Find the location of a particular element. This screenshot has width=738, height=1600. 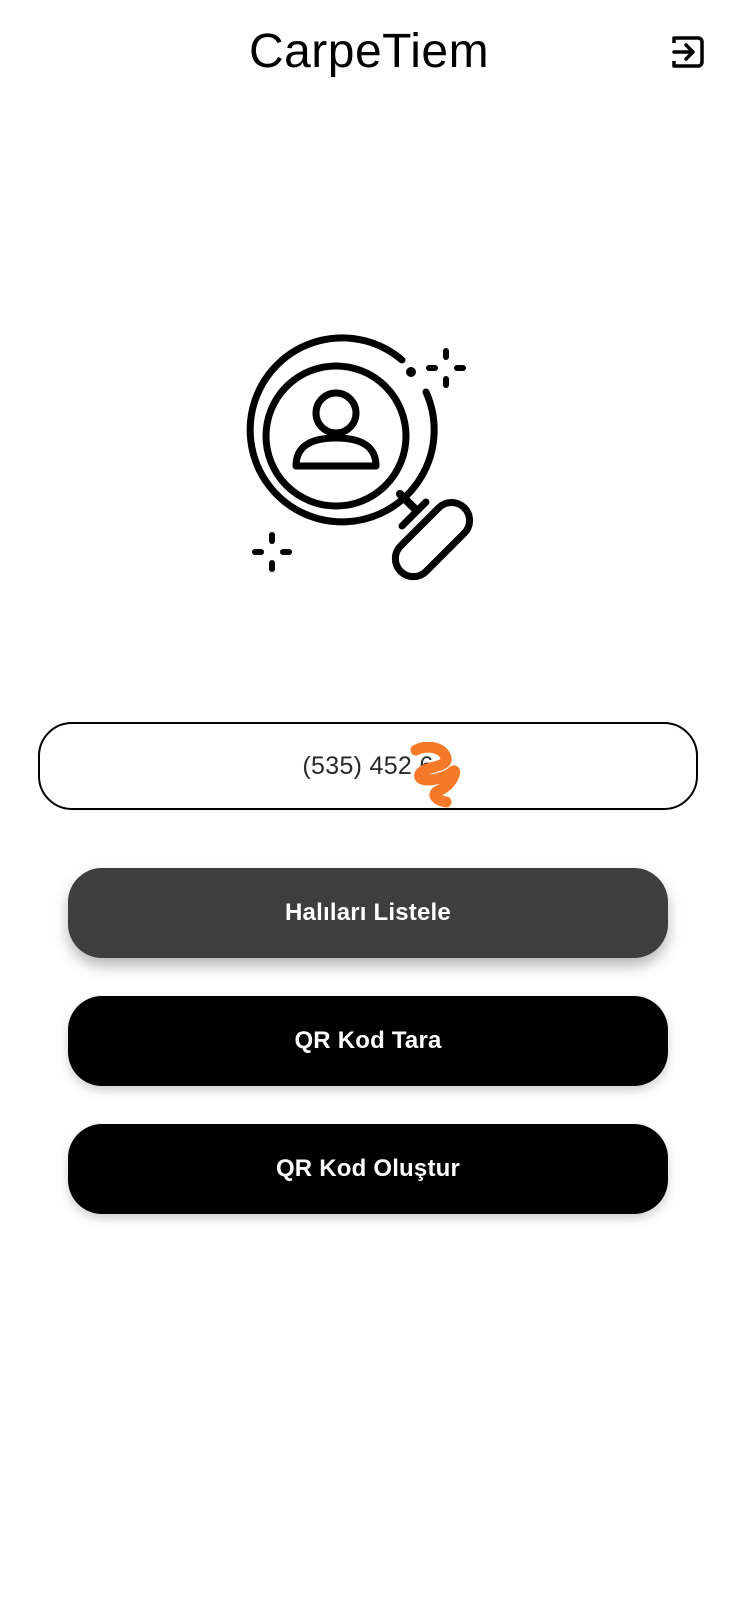

search-user-illustration is located at coordinates (370, 465).